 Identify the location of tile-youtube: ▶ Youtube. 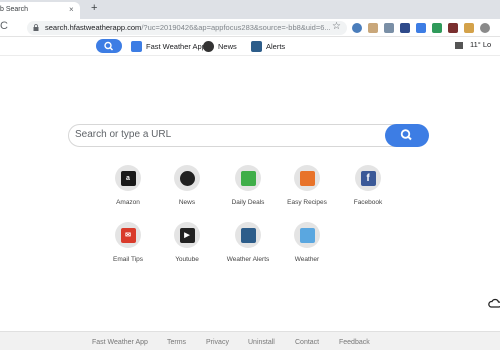
(187, 242).